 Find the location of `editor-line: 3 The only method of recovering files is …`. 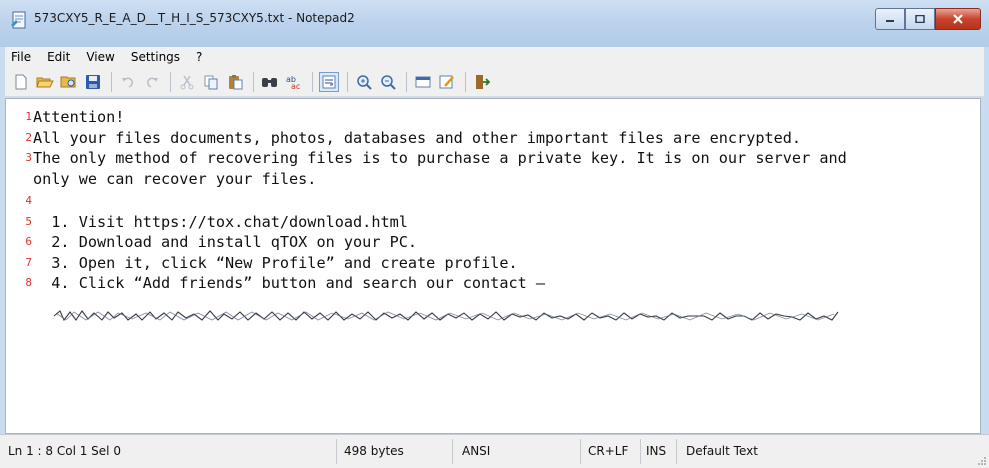

editor-line: 3 The only method of recovering files is … is located at coordinates (426, 158).